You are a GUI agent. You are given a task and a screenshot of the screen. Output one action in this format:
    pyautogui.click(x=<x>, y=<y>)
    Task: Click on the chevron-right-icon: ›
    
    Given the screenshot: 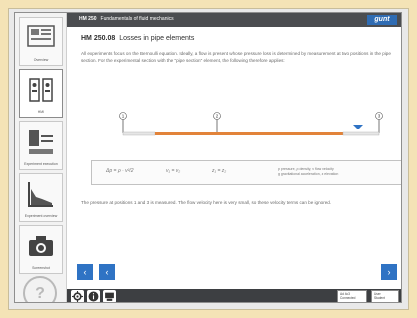 What is the action you would take?
    pyautogui.click(x=389, y=272)
    